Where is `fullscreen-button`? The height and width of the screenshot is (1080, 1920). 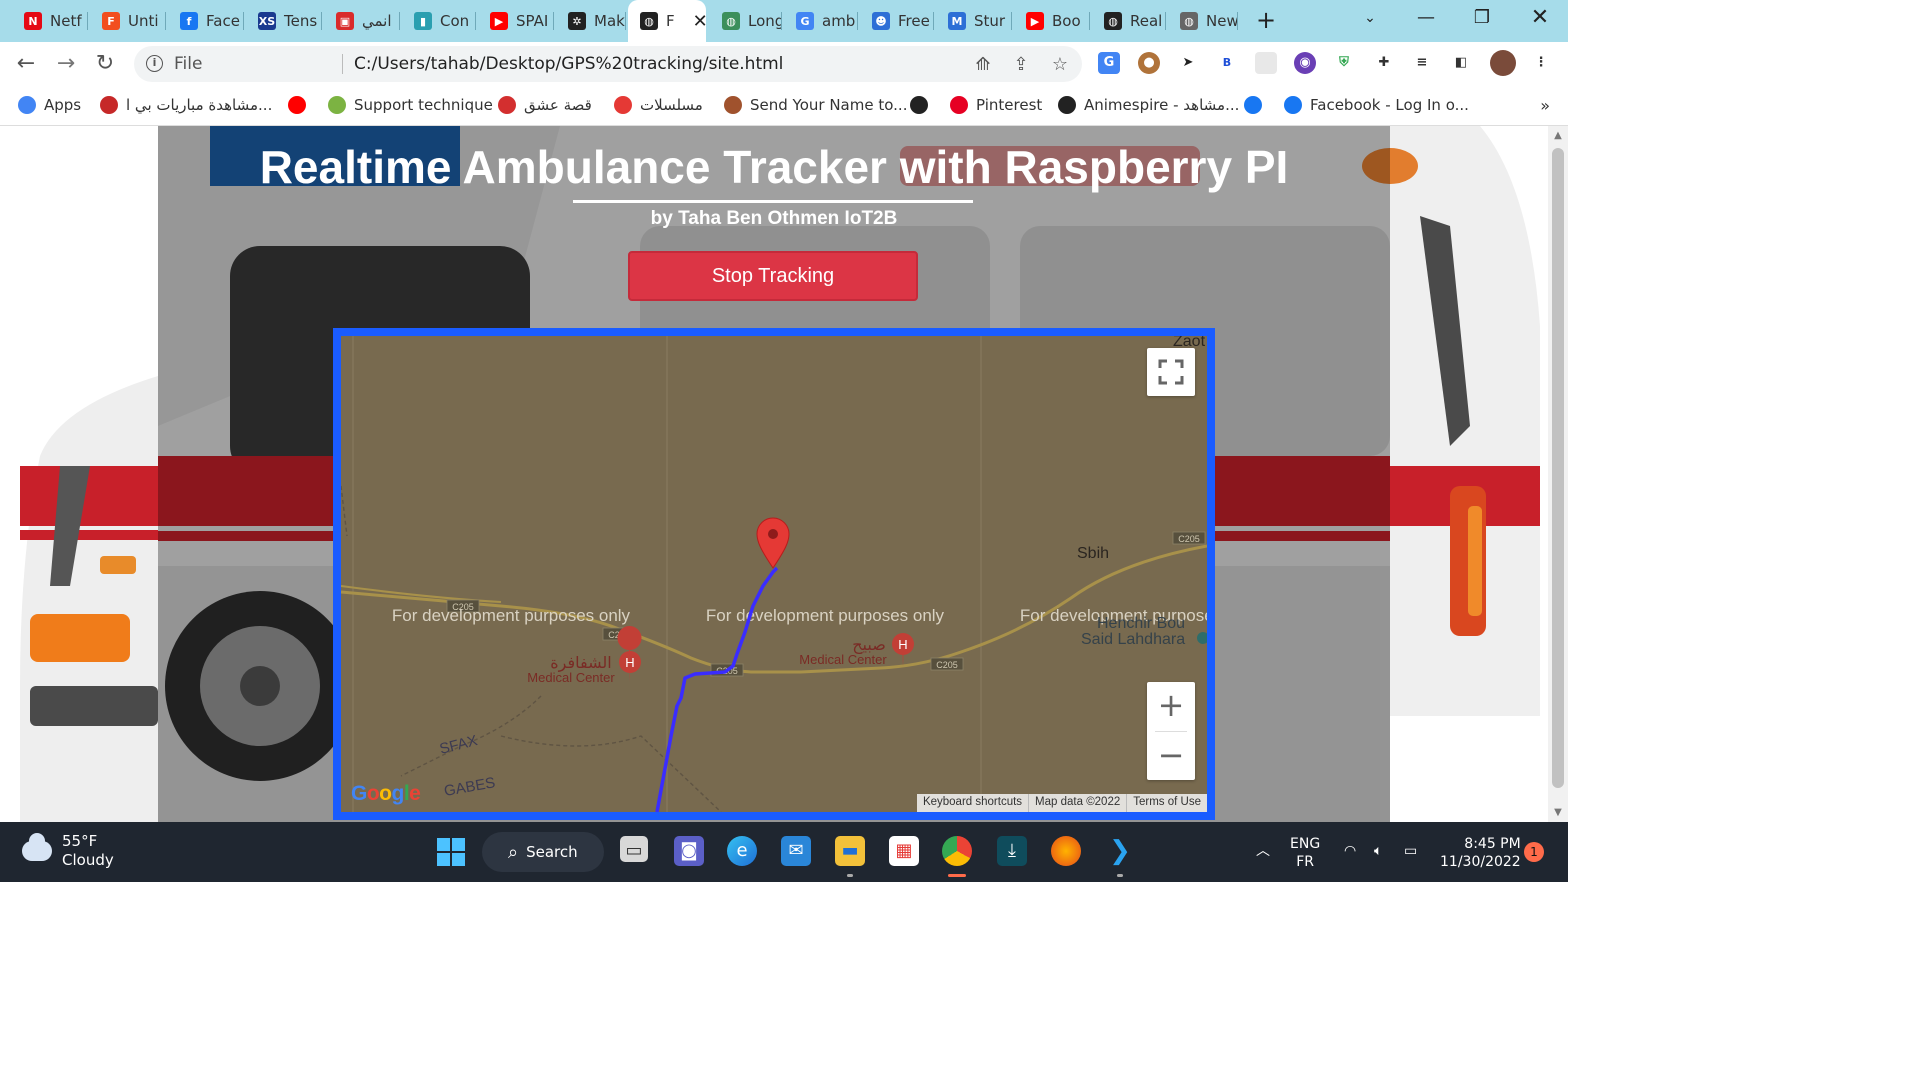 fullscreen-button is located at coordinates (1171, 372).